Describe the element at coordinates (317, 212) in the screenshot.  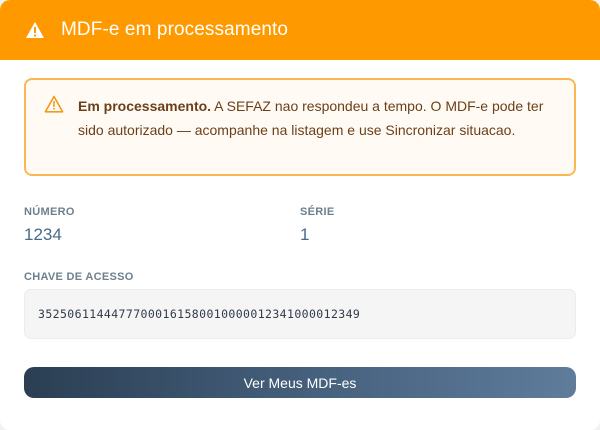
I see `serie-label: SÉRIE` at that location.